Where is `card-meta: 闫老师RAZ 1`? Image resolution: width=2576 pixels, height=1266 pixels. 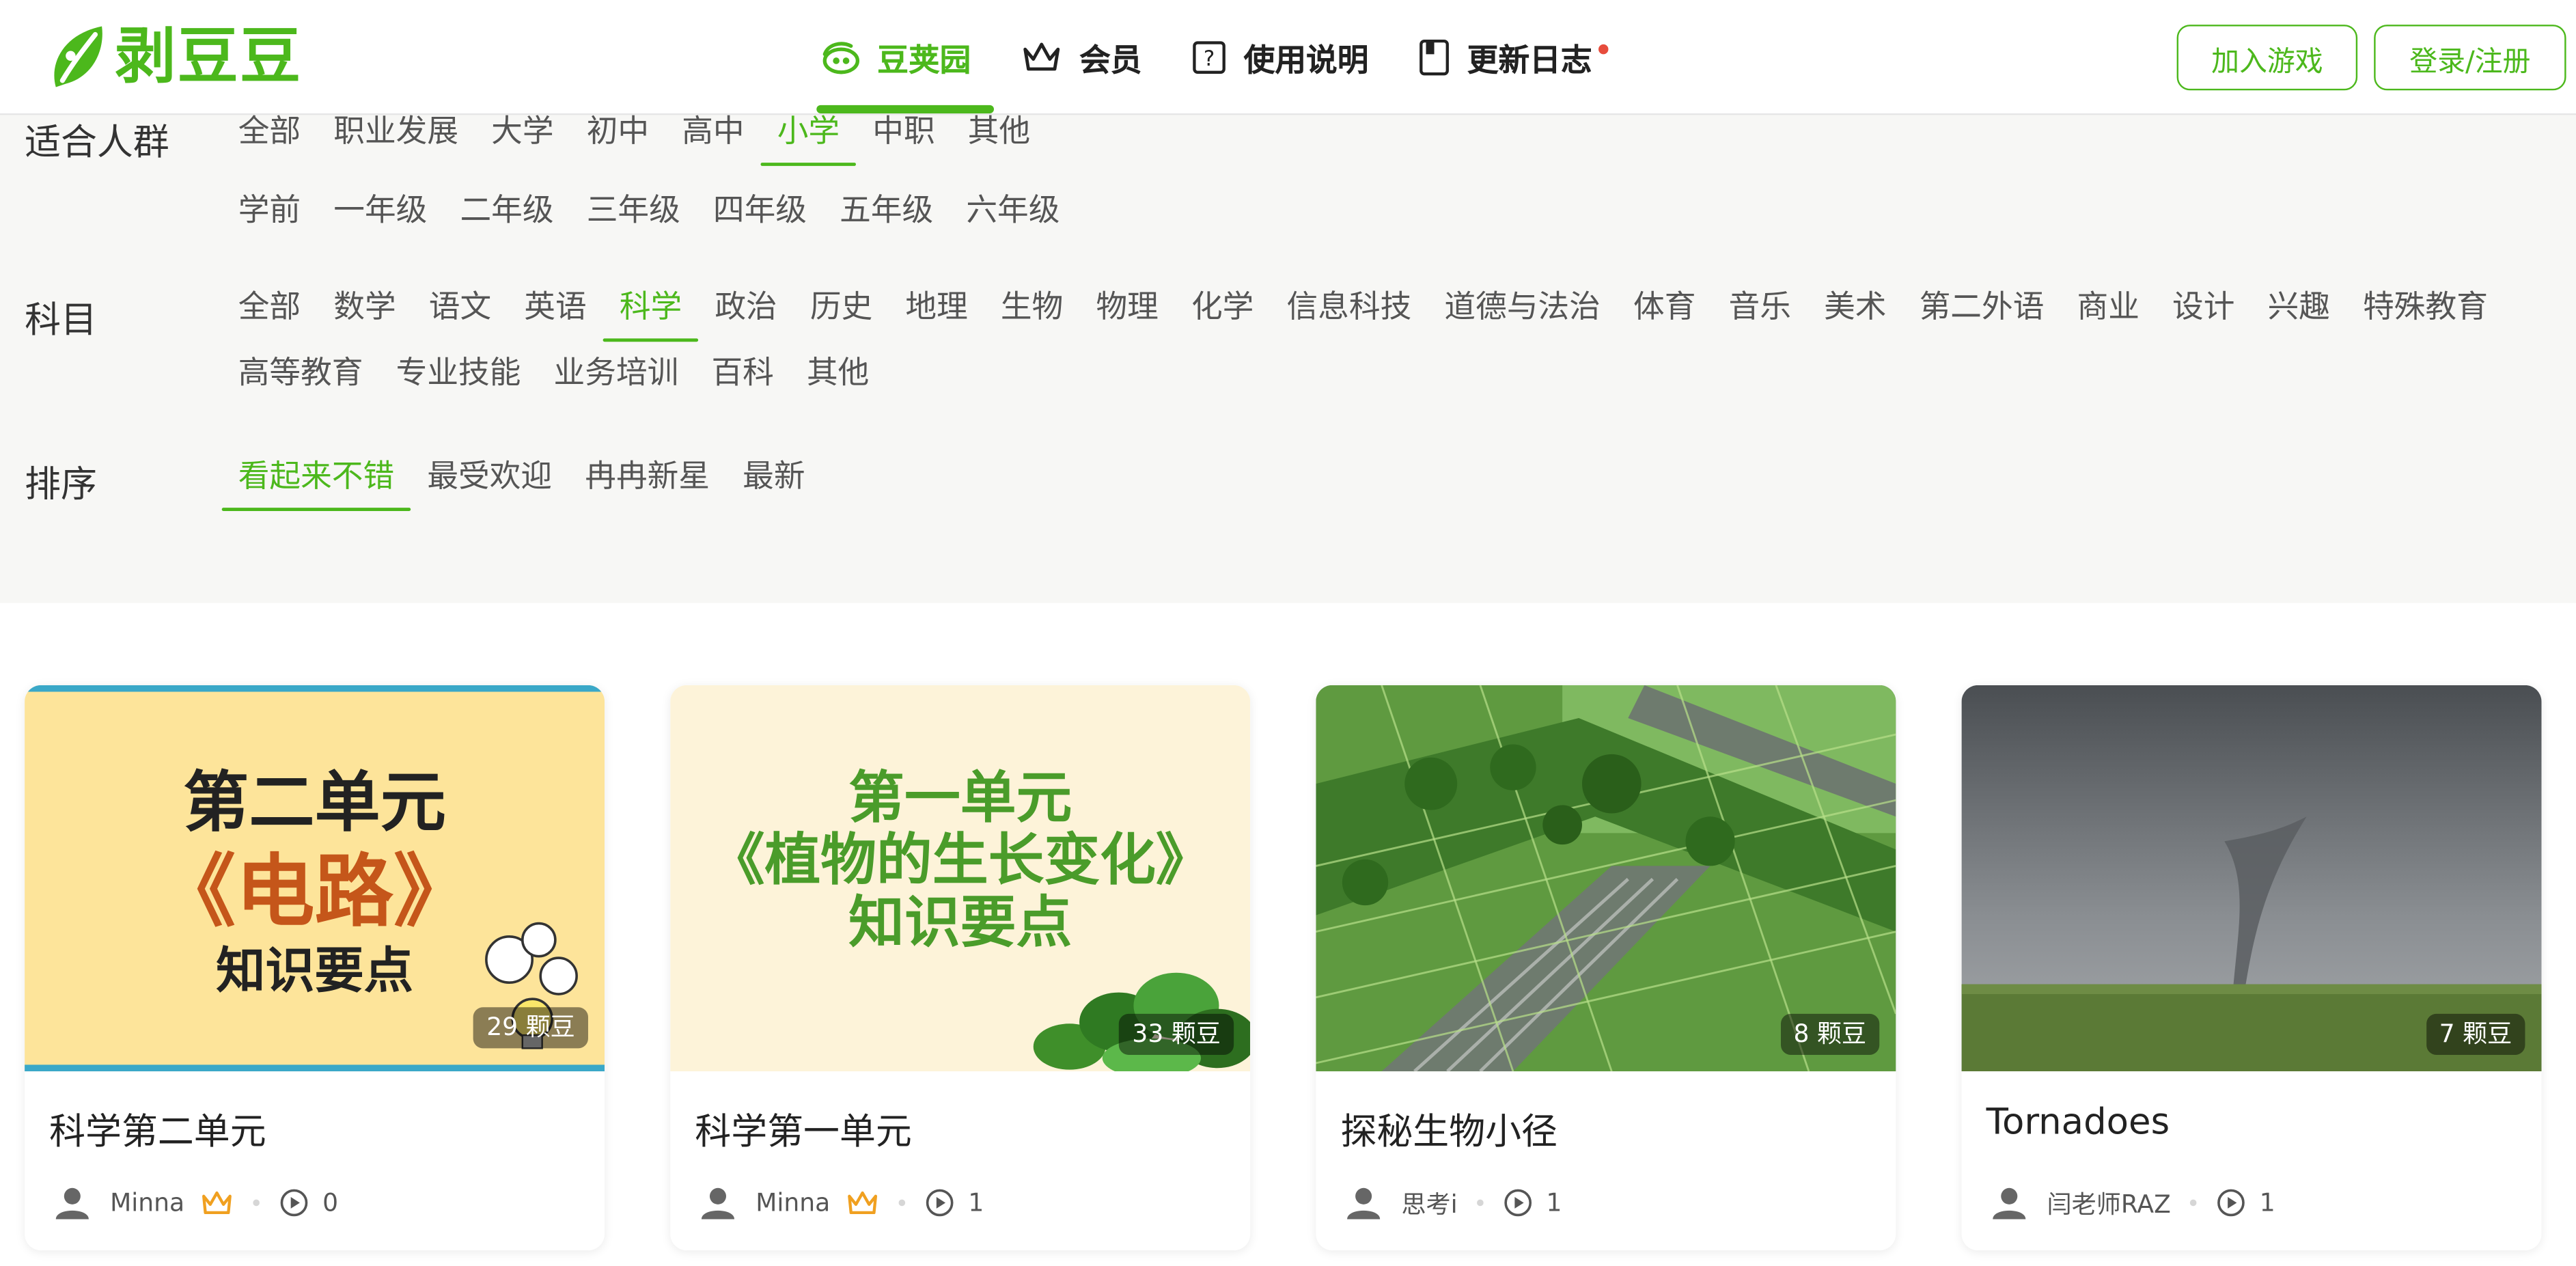
card-meta: 闫老师RAZ 1 is located at coordinates (2133, 1203).